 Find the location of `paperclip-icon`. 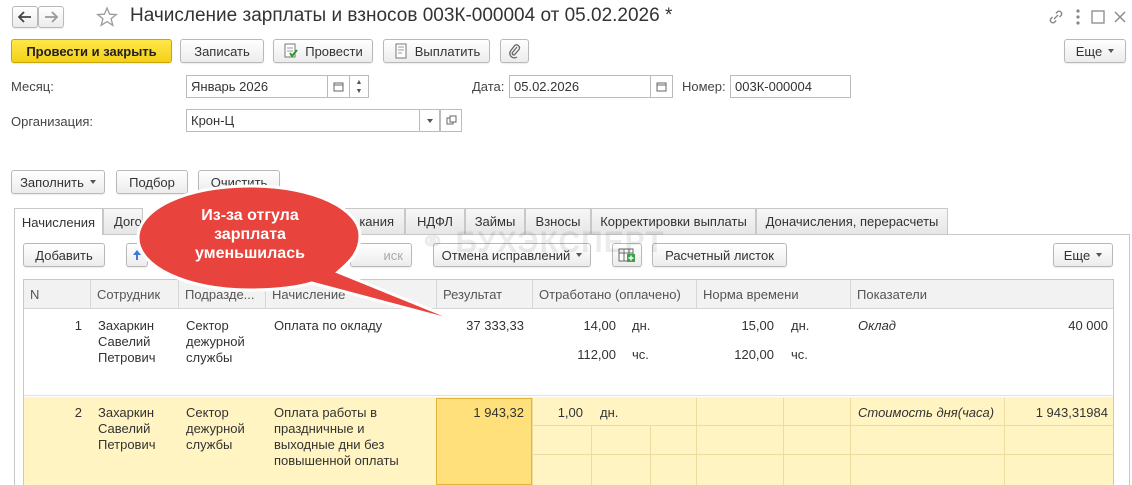

paperclip-icon is located at coordinates (514, 51).